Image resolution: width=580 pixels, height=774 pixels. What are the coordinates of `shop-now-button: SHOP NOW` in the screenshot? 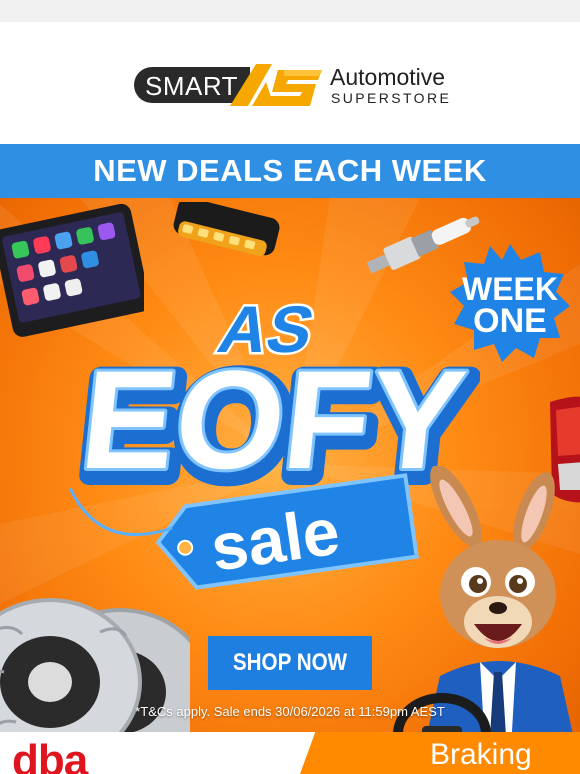 It's located at (290, 663).